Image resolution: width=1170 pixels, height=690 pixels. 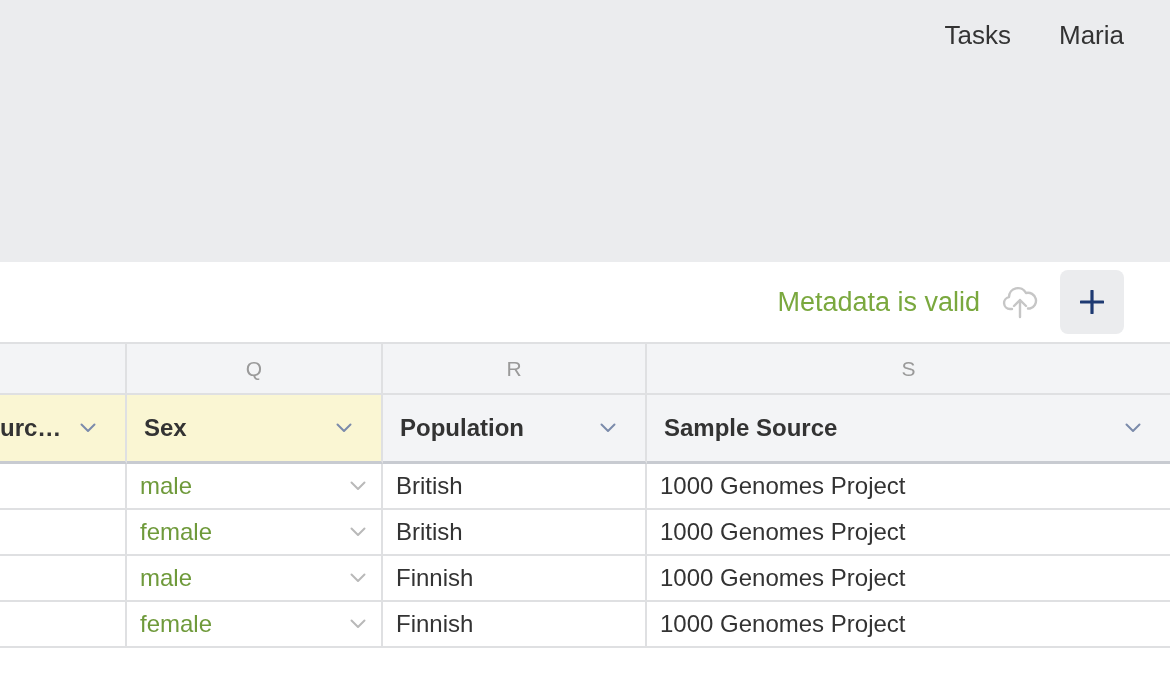 I want to click on column-header: Population, so click(x=515, y=429).